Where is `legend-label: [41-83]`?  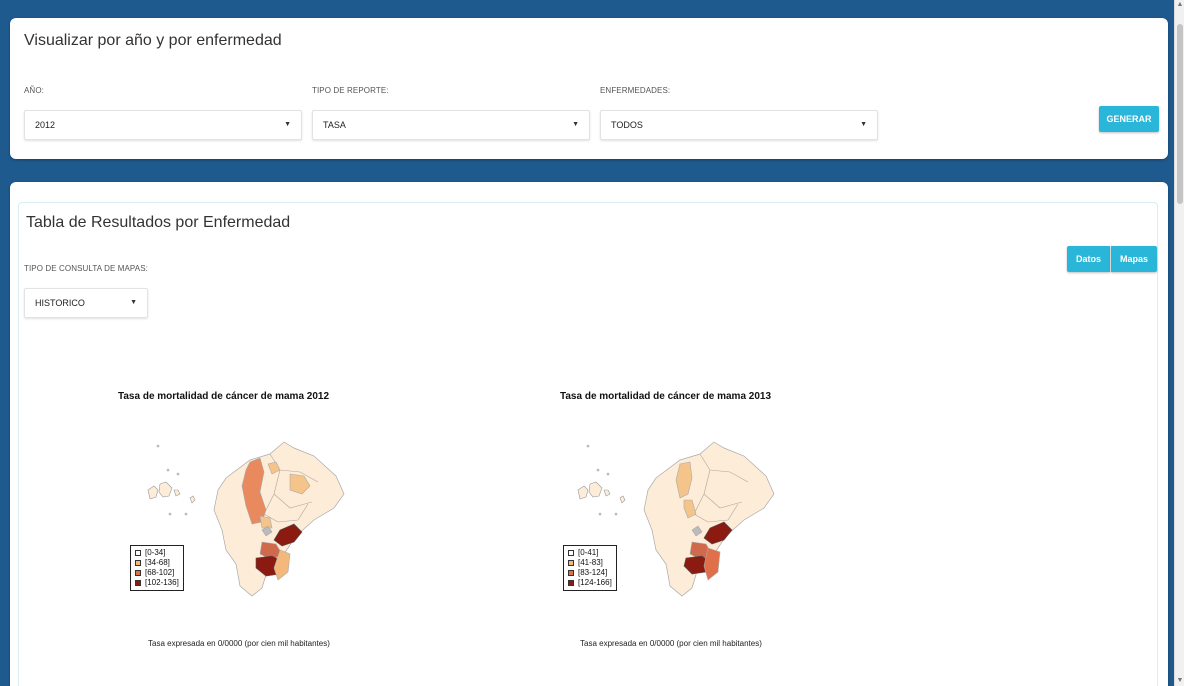 legend-label: [41-83] is located at coordinates (590, 562).